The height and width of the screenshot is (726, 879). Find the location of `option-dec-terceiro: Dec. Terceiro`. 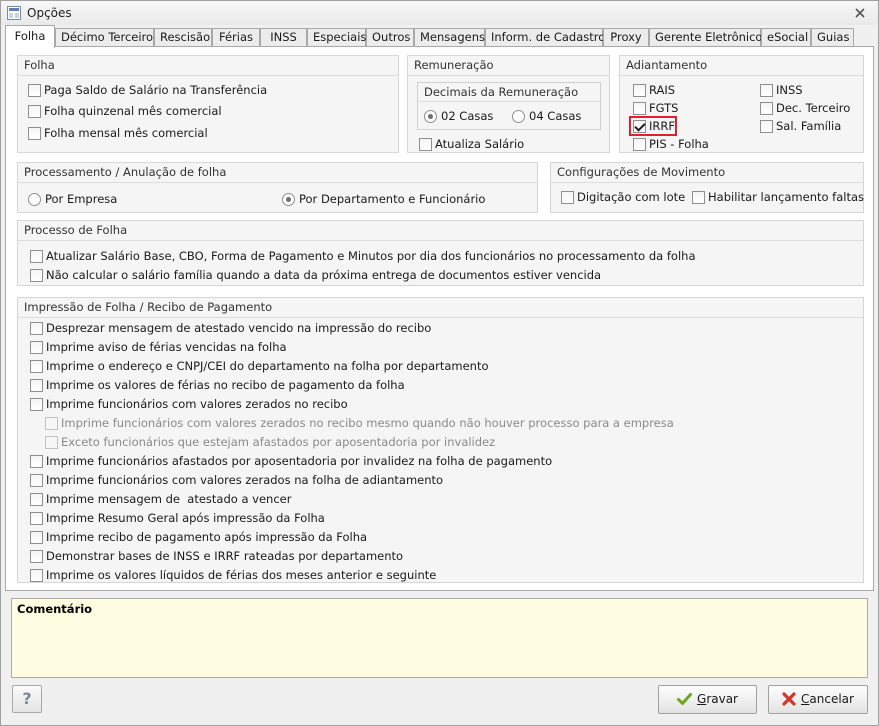

option-dec-terceiro: Dec. Terceiro is located at coordinates (805, 109).